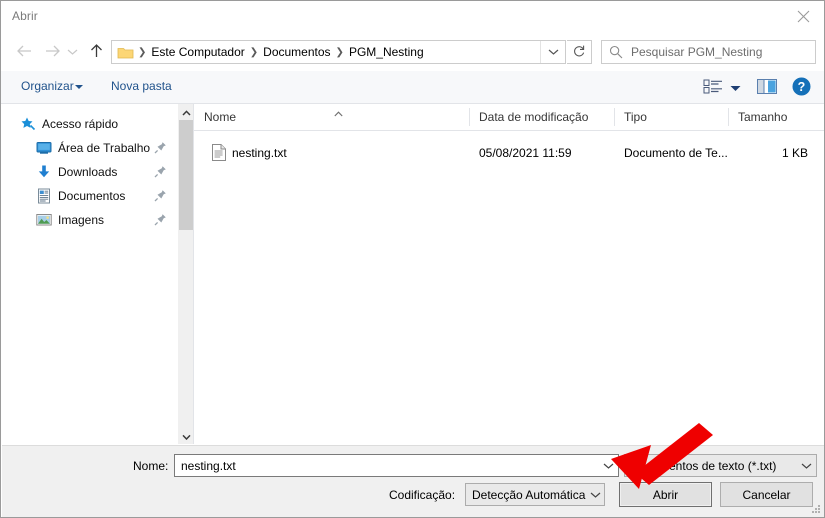 Image resolution: width=825 pixels, height=518 pixels. What do you see at coordinates (296, 52) in the screenshot?
I see `breadcrumb-item-1: Documentos` at bounding box center [296, 52].